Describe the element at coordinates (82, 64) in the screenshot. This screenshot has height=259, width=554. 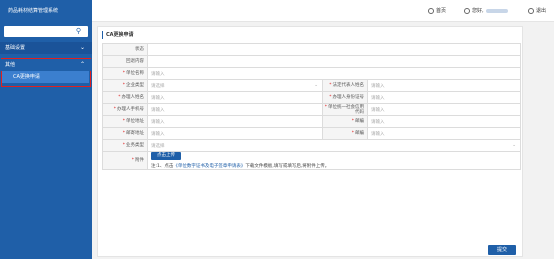
I see `chevron-up-icon: ⌃` at that location.